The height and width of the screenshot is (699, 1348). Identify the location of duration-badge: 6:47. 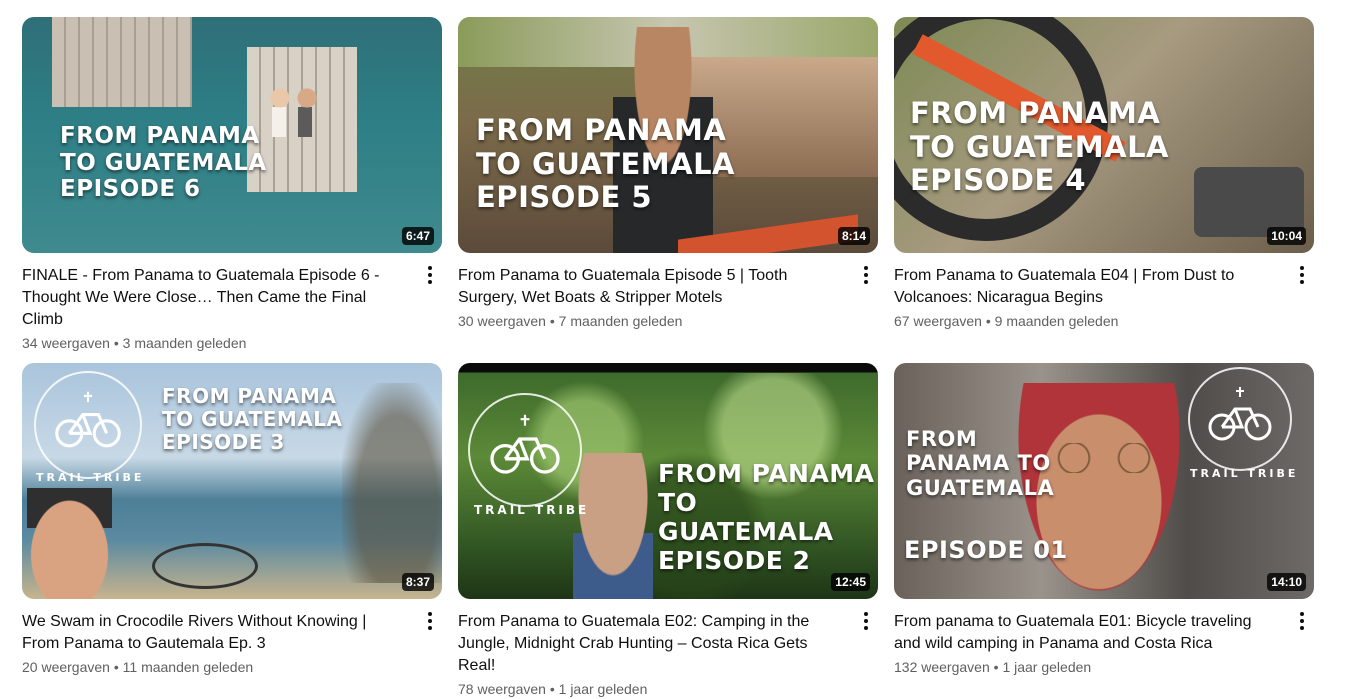
(417, 236).